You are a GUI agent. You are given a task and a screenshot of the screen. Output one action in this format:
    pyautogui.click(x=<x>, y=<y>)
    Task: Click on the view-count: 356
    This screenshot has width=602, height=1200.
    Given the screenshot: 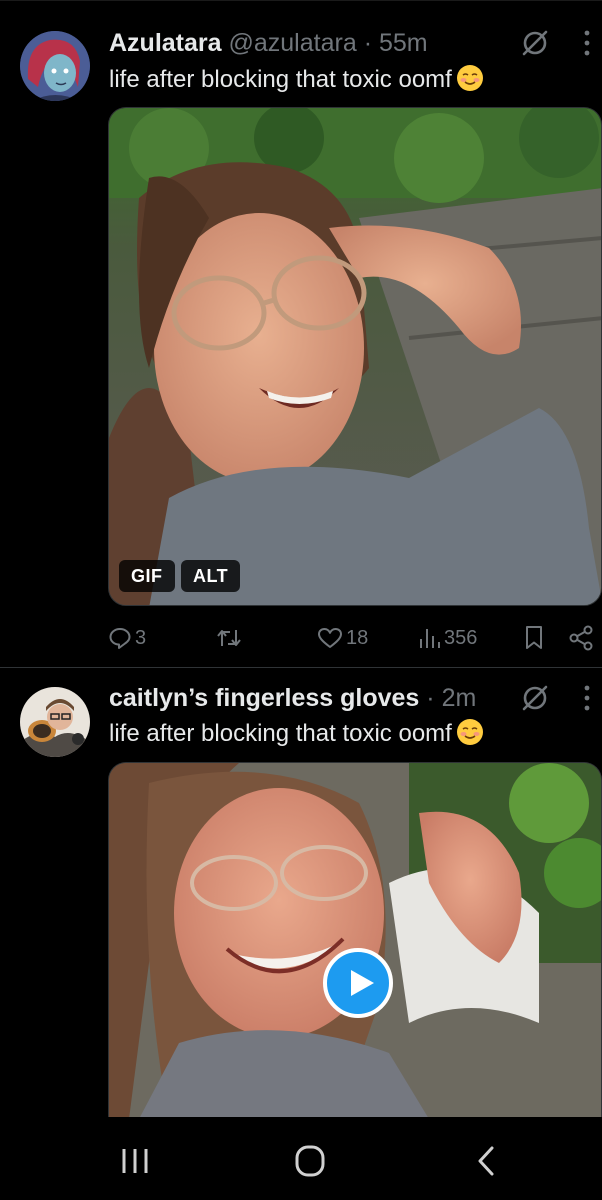 What is the action you would take?
    pyautogui.click(x=461, y=637)
    